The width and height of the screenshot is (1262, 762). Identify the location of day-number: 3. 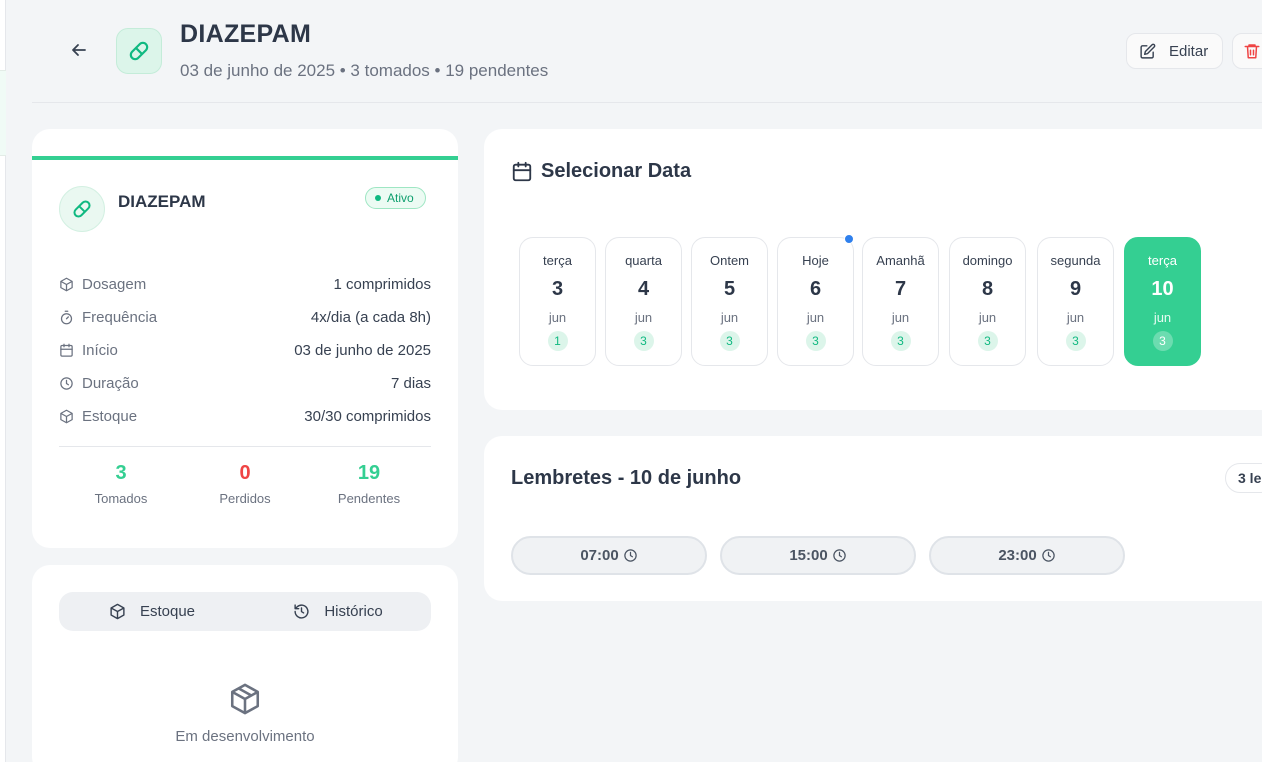
(557, 289).